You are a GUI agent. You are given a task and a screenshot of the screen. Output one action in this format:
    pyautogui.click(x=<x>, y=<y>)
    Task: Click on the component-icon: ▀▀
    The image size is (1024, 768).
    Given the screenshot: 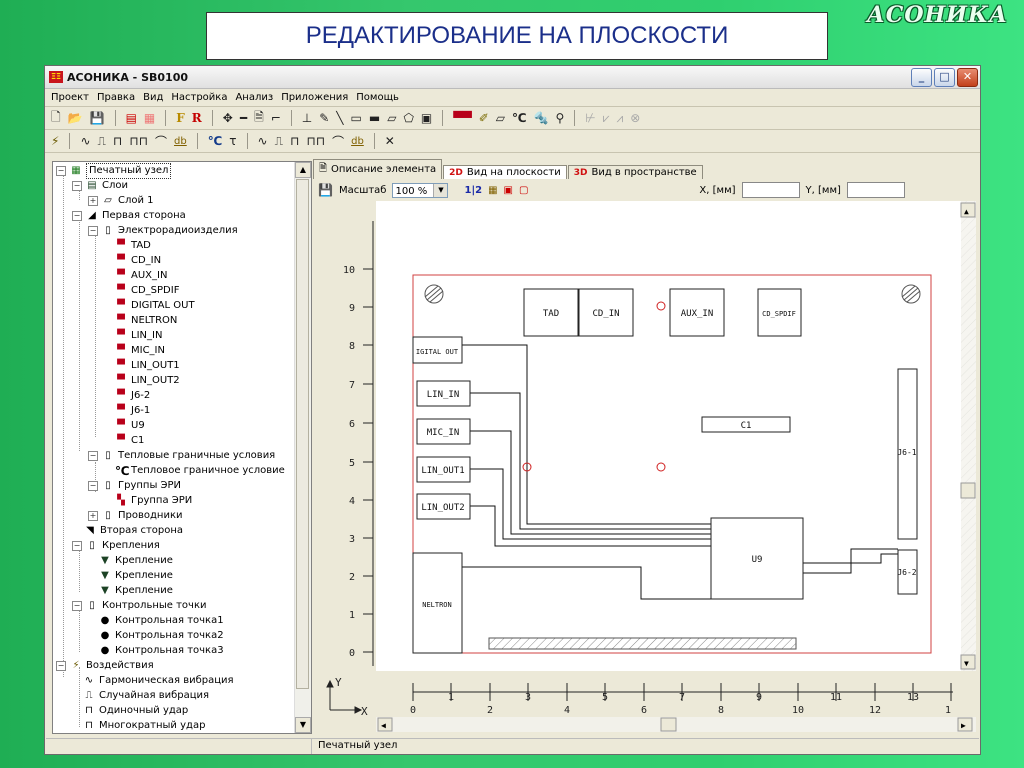 What is the action you would take?
    pyautogui.click(x=462, y=118)
    